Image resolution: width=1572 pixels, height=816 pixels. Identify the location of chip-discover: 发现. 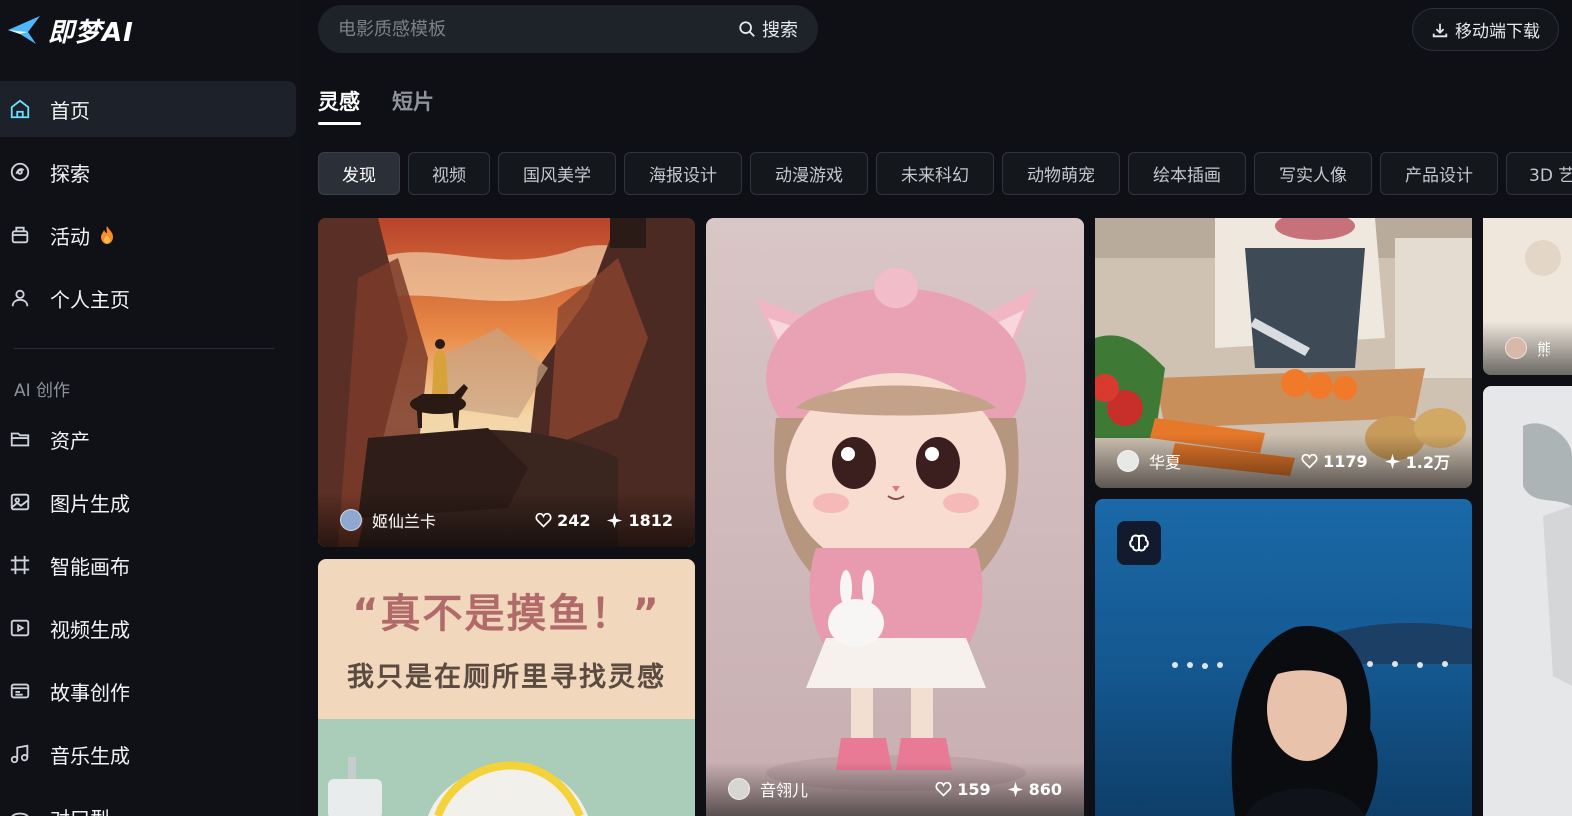
(359, 173).